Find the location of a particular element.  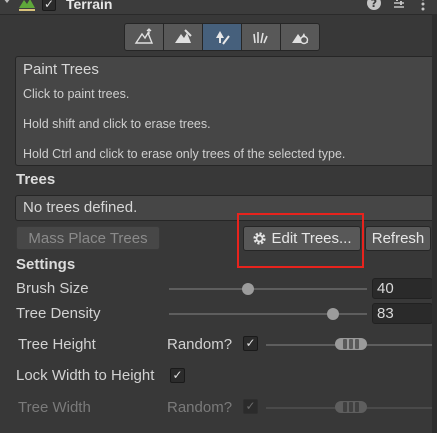

paint-texture-tool-button is located at coordinates (183, 37).